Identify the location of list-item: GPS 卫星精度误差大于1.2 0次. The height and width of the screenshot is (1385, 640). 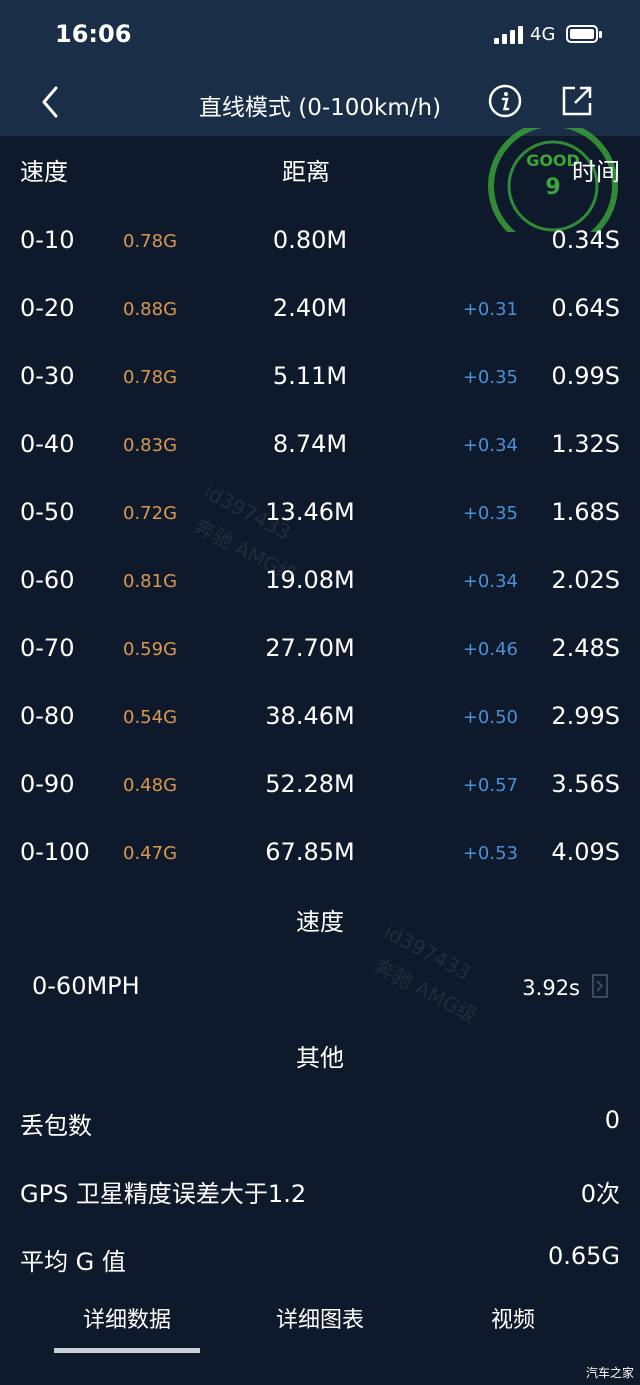
(320, 1199).